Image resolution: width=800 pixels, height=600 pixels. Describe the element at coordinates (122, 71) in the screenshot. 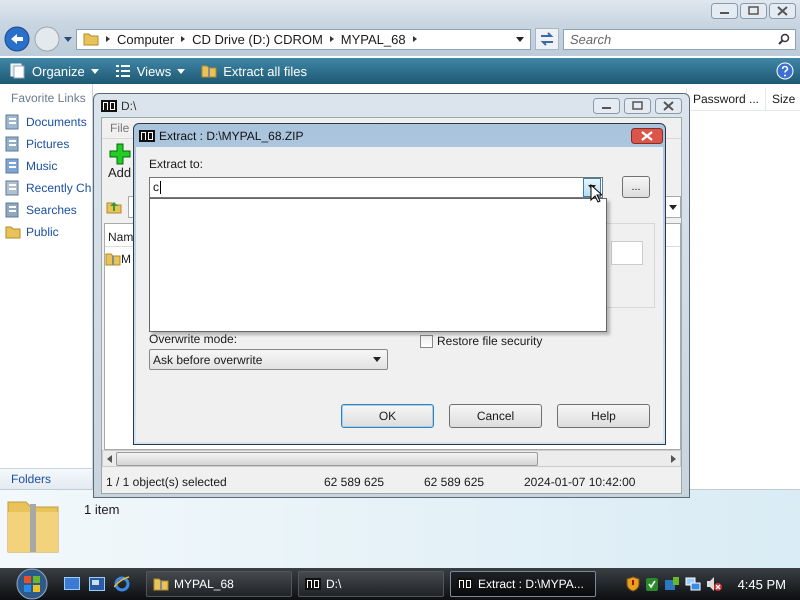

I see `list-view-icon` at that location.